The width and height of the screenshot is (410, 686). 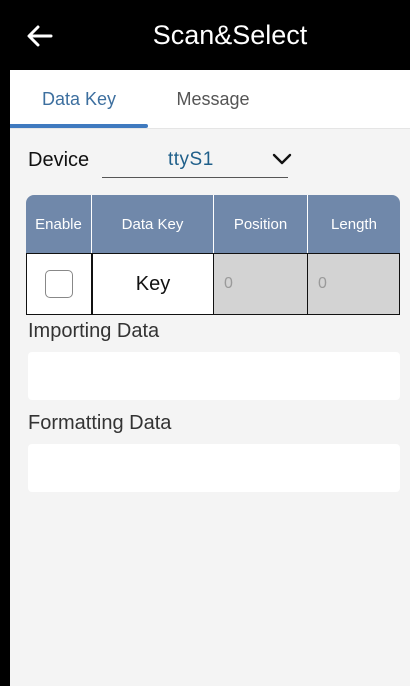 I want to click on length-input: 0, so click(x=354, y=284).